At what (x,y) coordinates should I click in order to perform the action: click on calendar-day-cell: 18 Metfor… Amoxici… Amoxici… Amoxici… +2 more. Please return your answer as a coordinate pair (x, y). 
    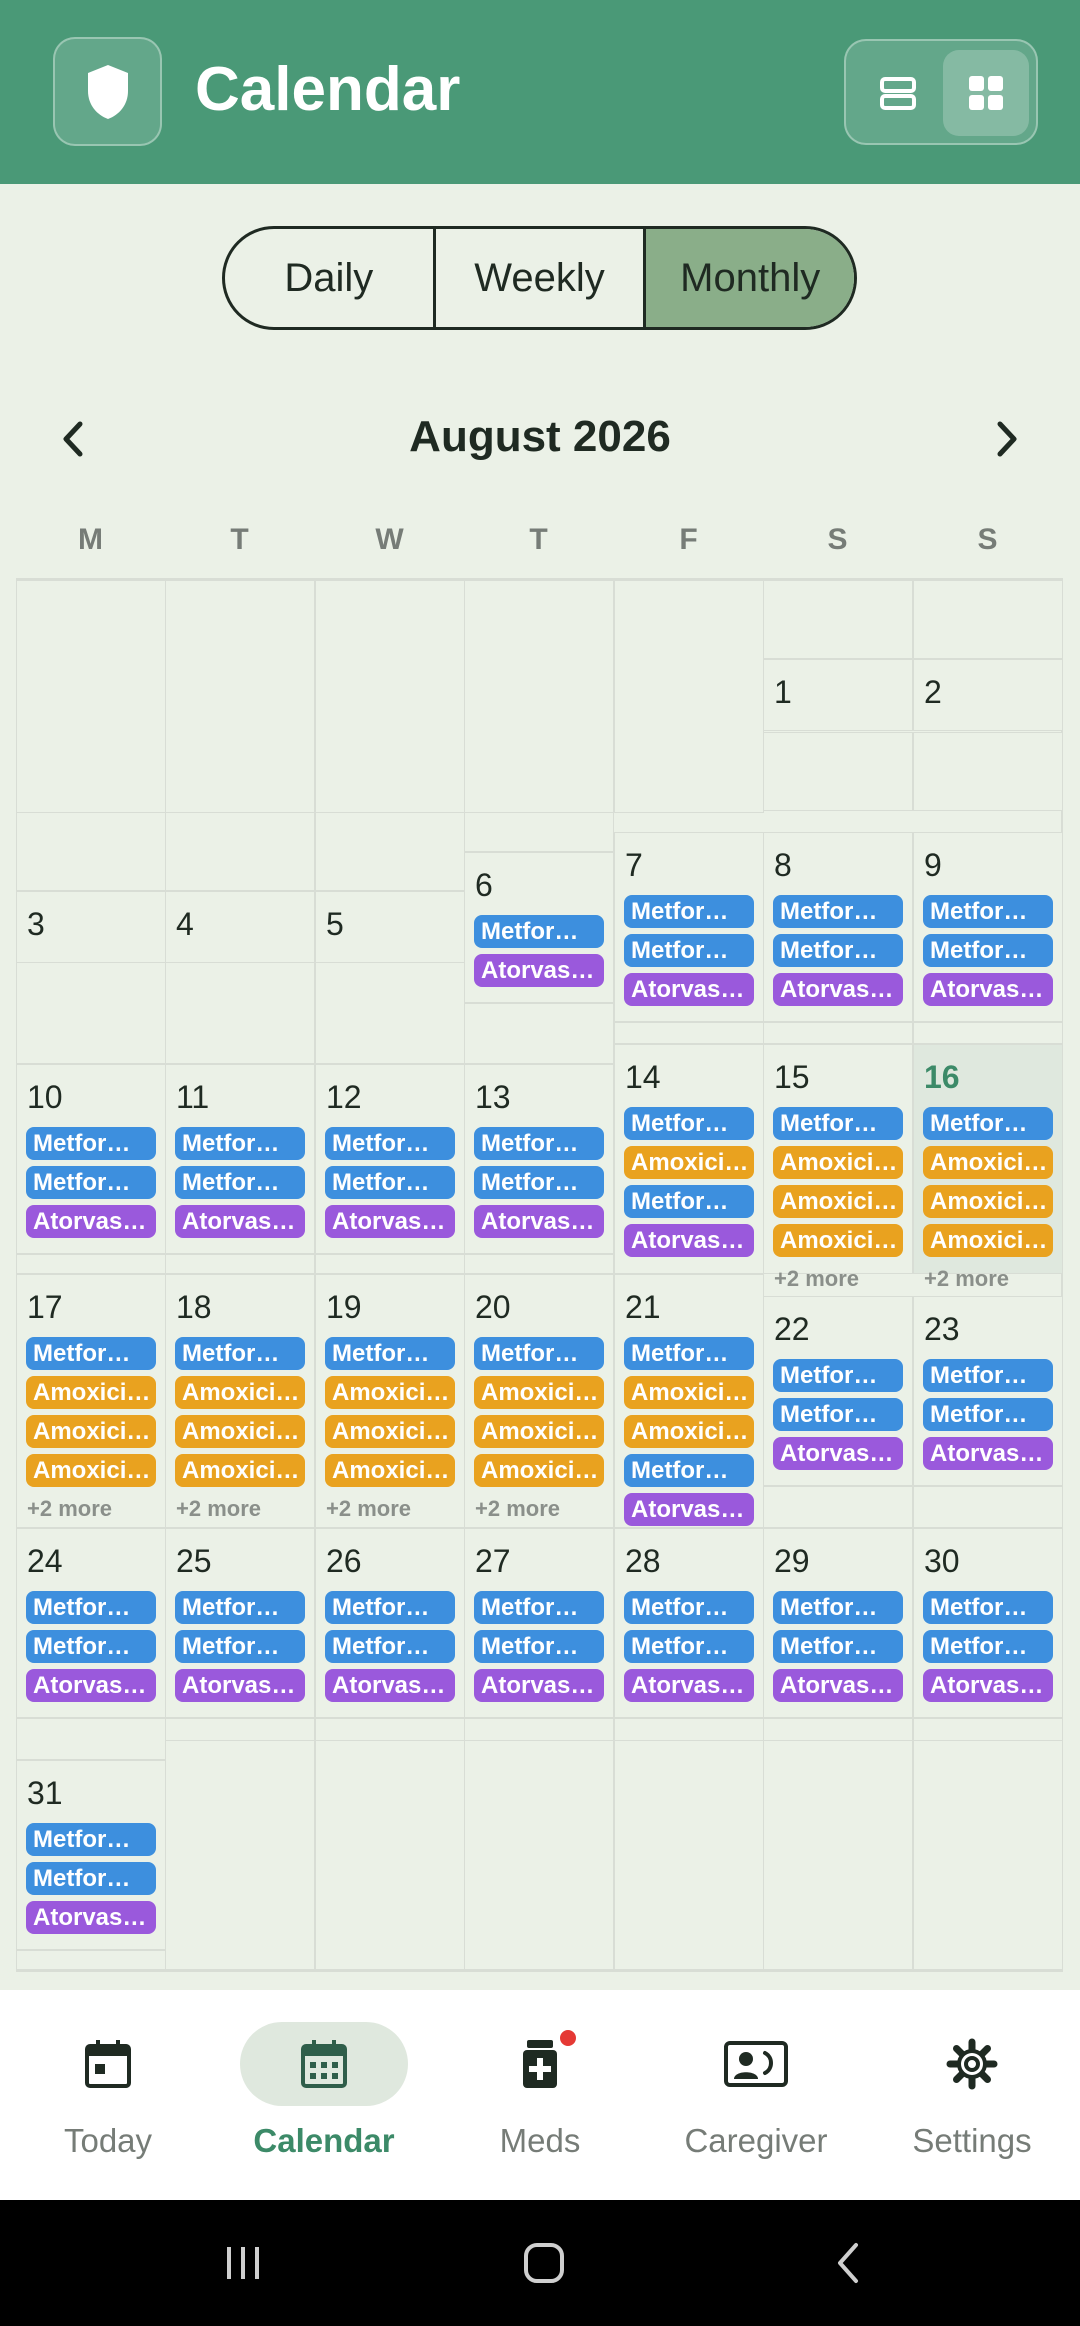
    Looking at the image, I should click on (240, 1401).